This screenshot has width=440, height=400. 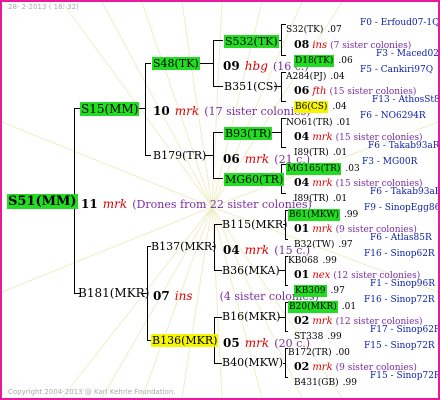 I want to click on leaf-origin-code: F13 - AthosSt80R, so click(x=406, y=100).